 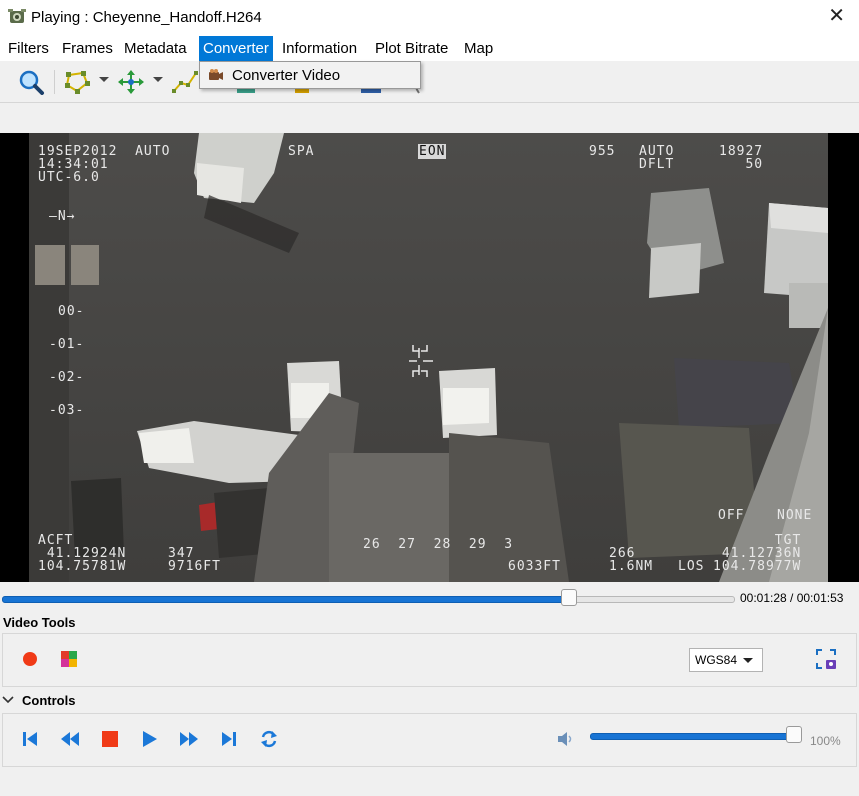 I want to click on menu-frames: Frames, so click(x=87, y=48).